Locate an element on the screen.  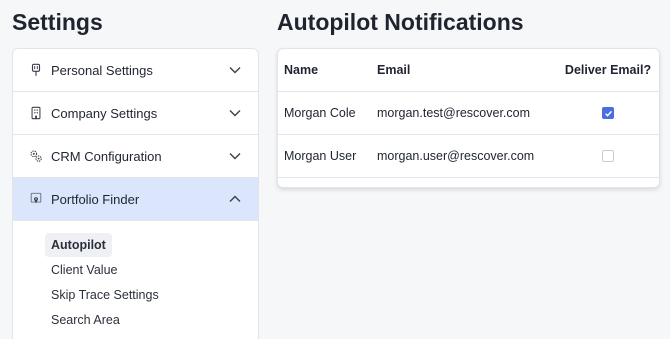
sidebar-item-label: Personal Settings is located at coordinates (102, 70).